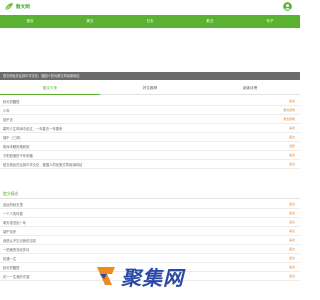 The width and height of the screenshot is (320, 300). I want to click on list-item-title: 端午情怀, so click(10, 231).